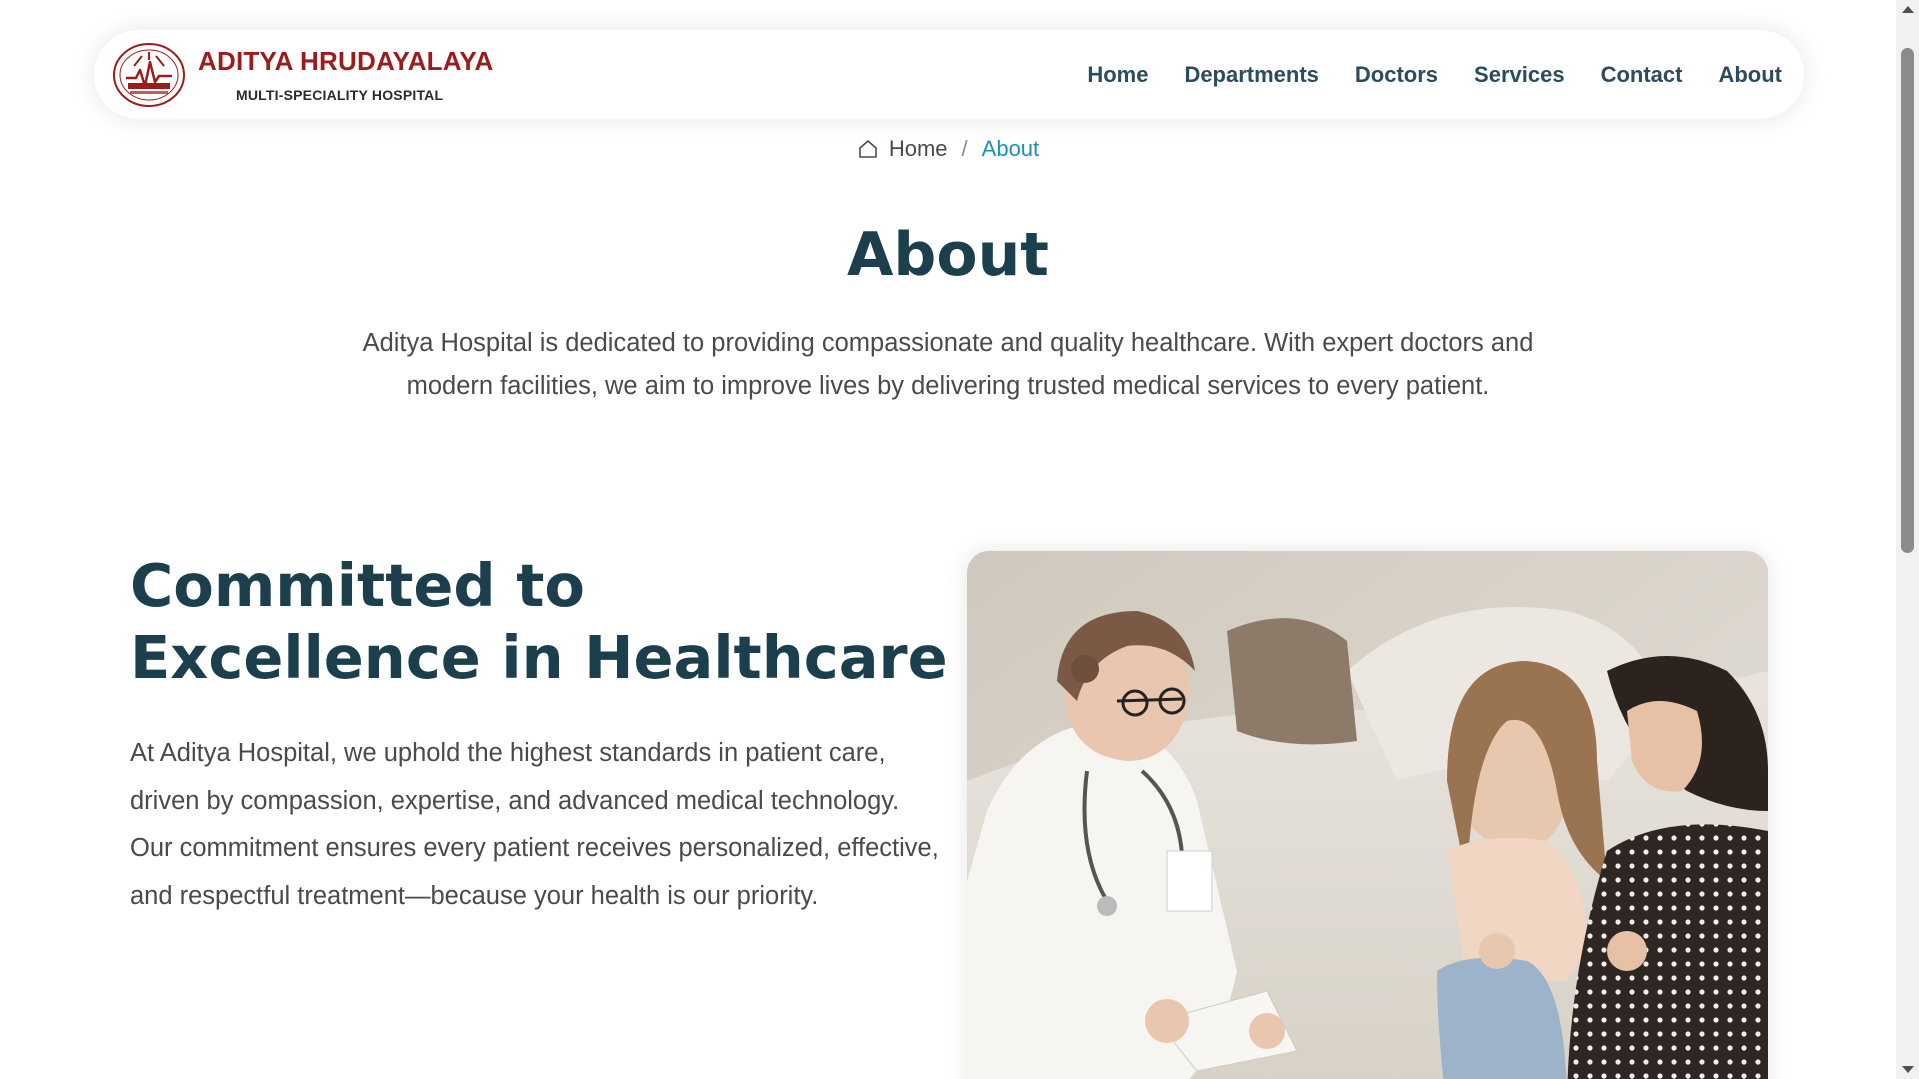  What do you see at coordinates (1750, 75) in the screenshot?
I see `nav-about-link: About` at bounding box center [1750, 75].